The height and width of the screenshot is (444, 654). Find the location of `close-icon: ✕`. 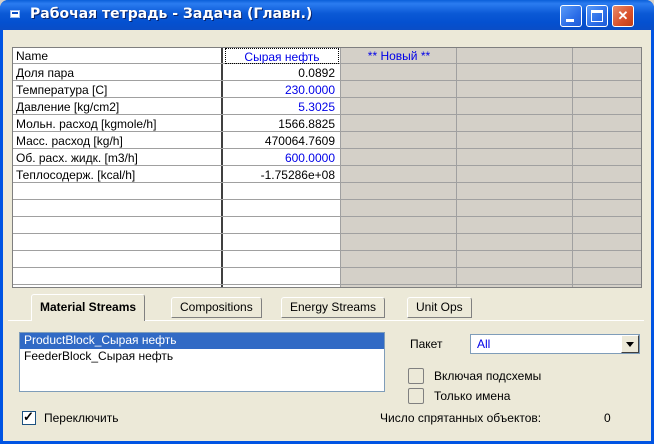

close-icon: ✕ is located at coordinates (623, 15).